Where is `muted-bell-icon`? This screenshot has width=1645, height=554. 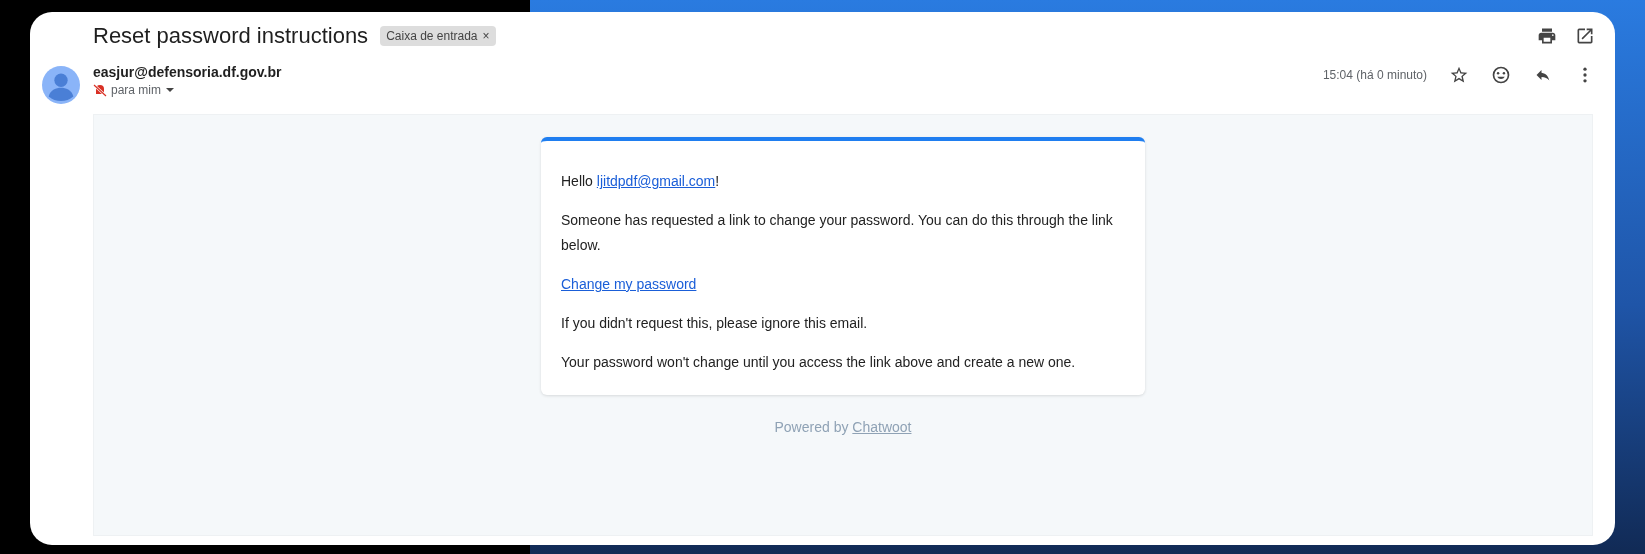 muted-bell-icon is located at coordinates (100, 90).